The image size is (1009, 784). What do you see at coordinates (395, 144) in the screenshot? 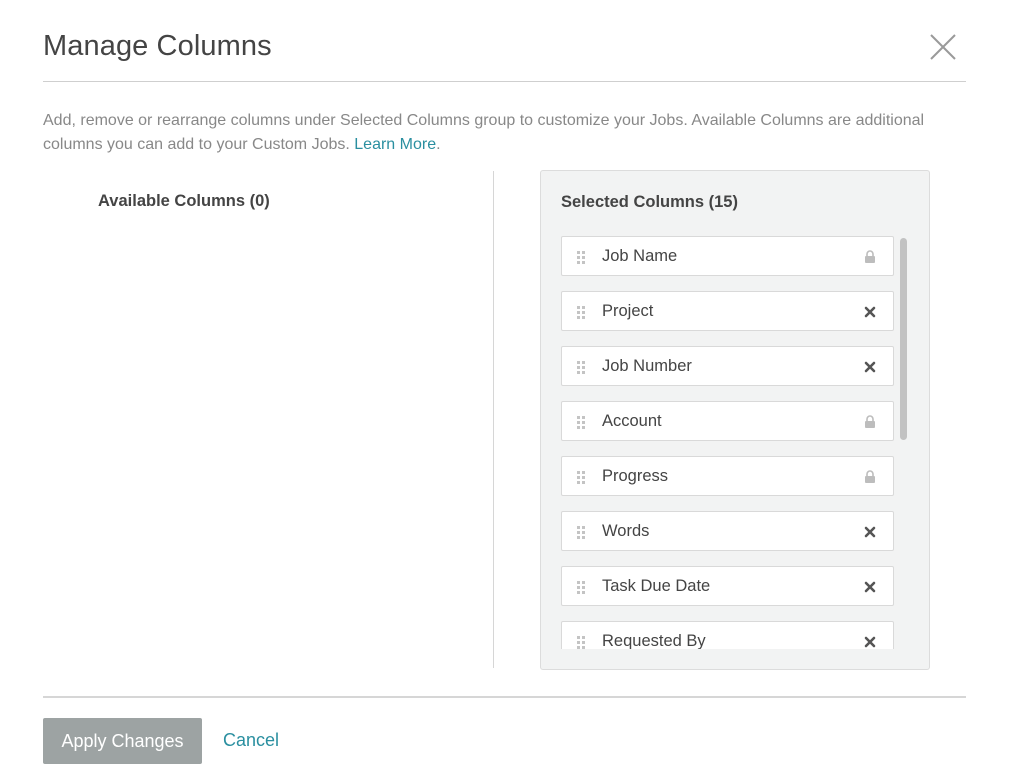
I see `learn-more-link: Learn More` at bounding box center [395, 144].